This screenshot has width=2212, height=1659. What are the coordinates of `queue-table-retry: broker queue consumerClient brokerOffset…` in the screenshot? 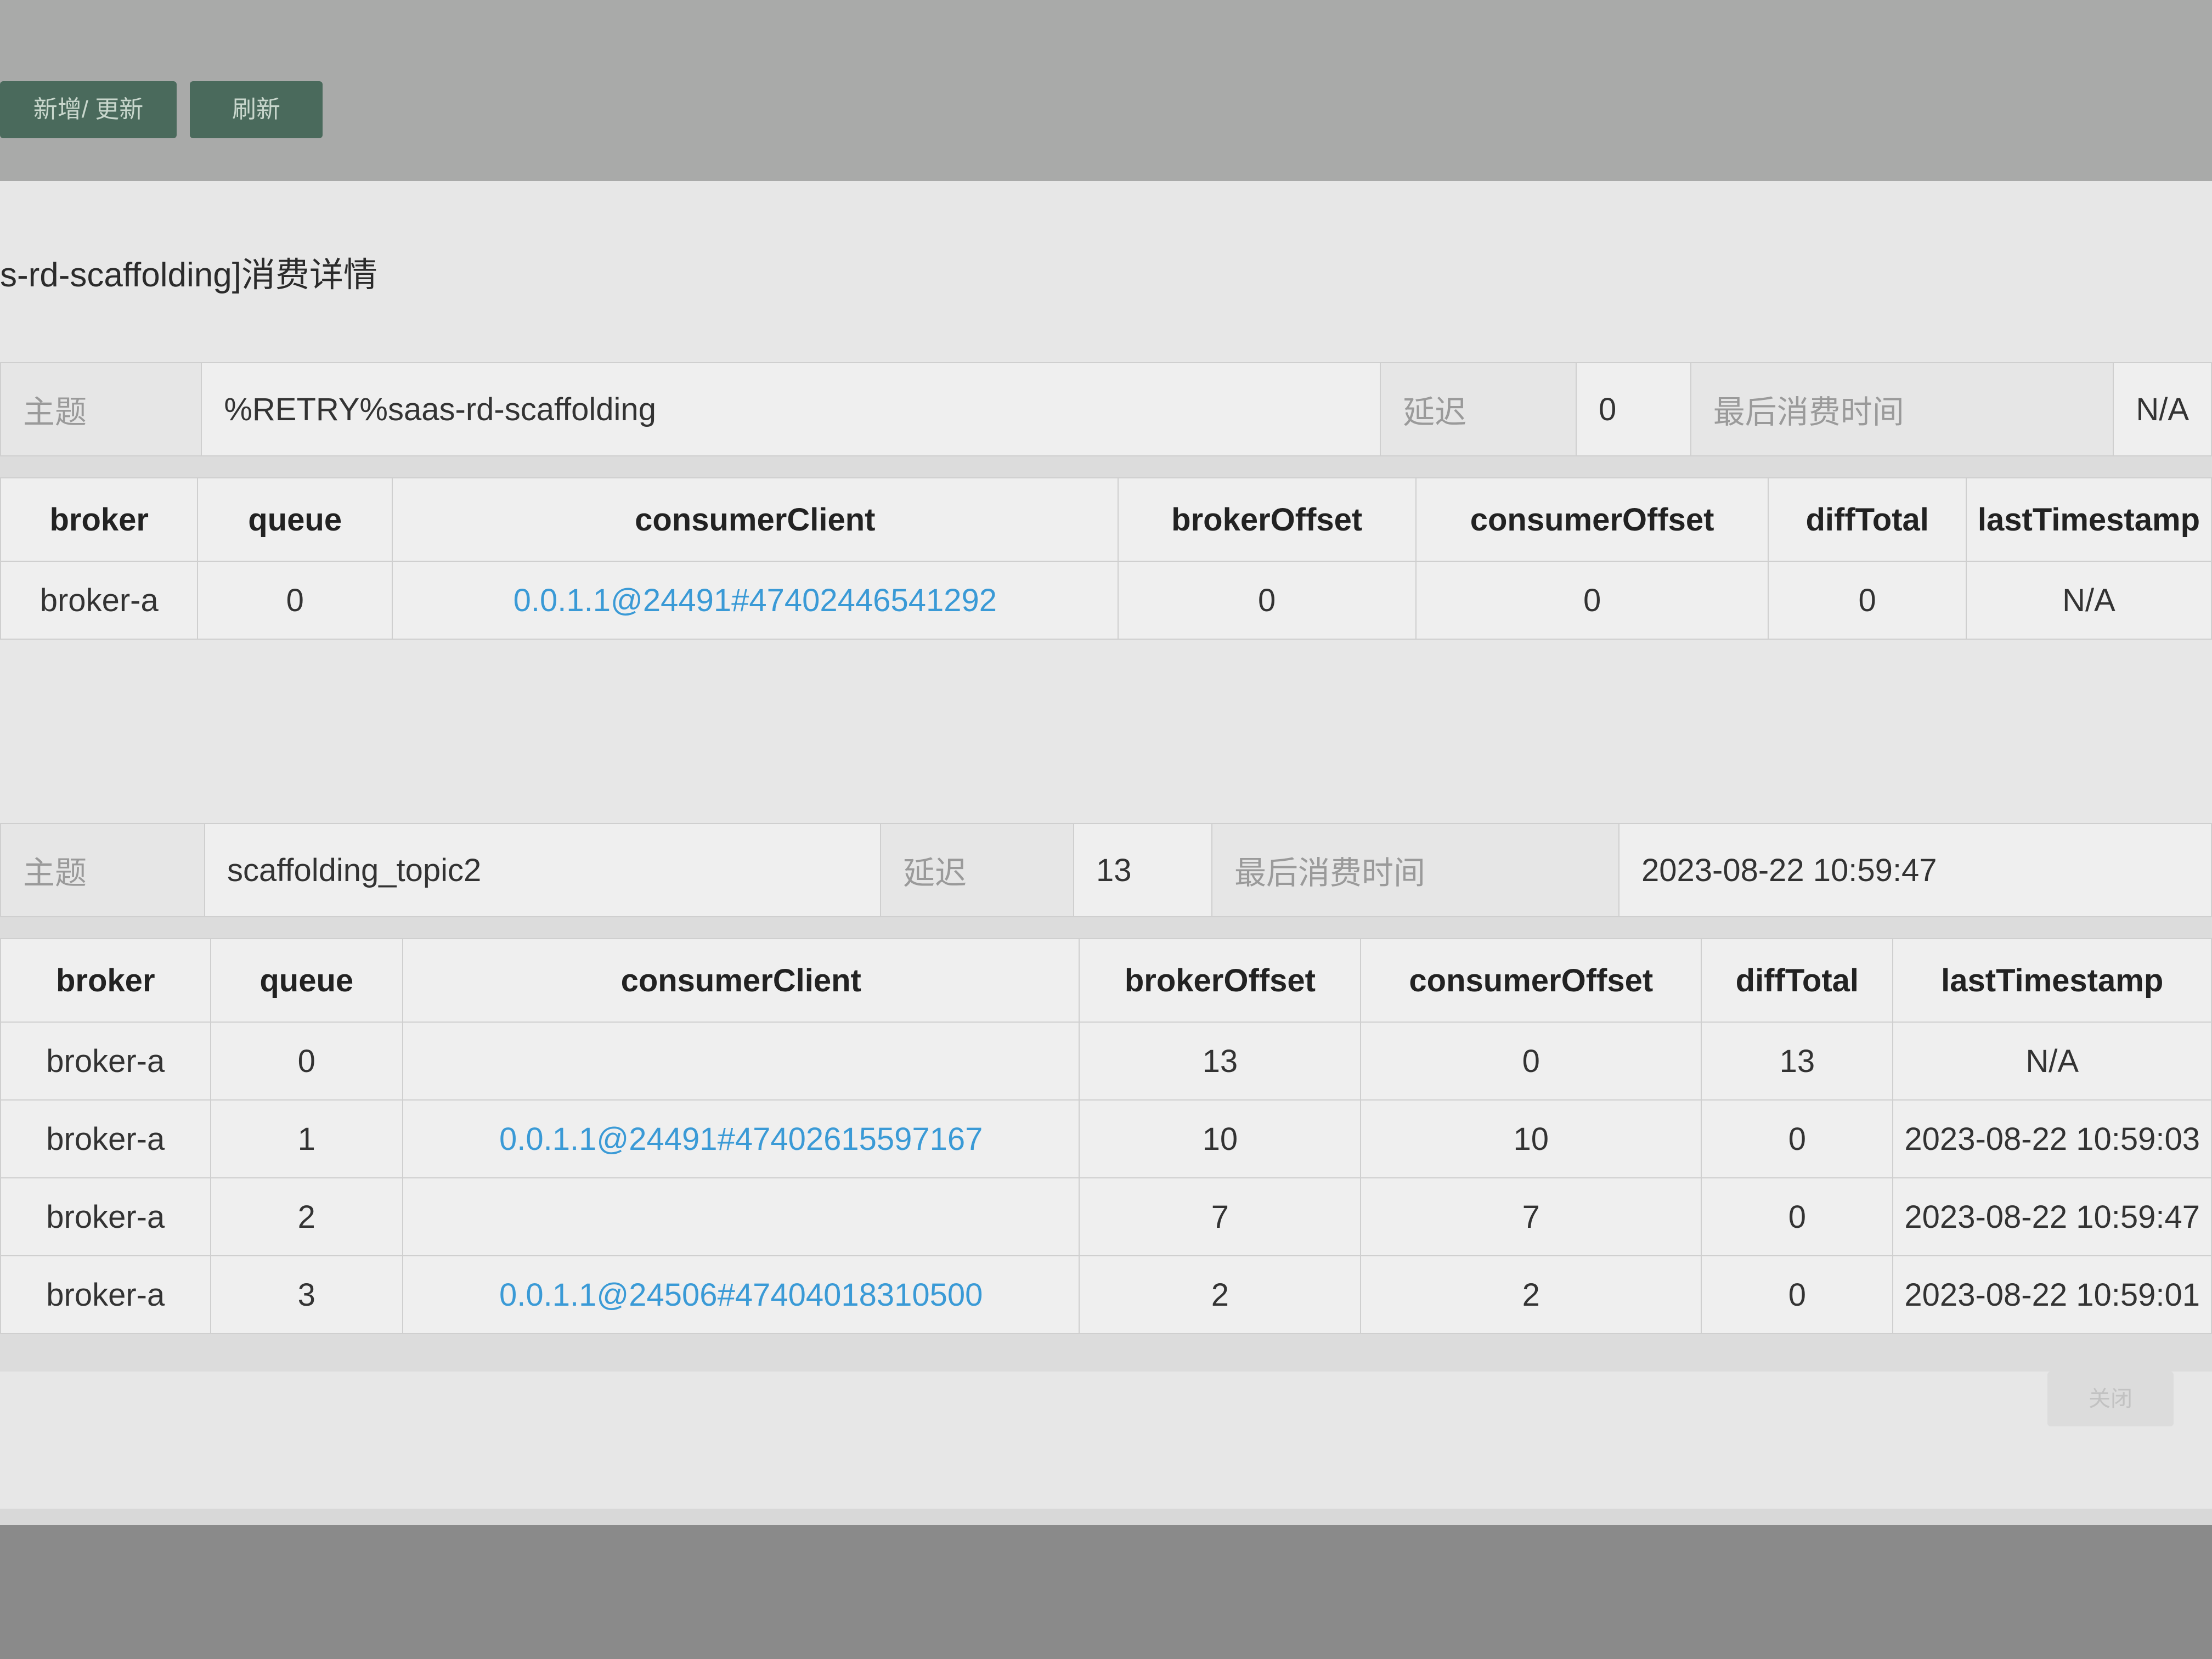 It's located at (1106, 558).